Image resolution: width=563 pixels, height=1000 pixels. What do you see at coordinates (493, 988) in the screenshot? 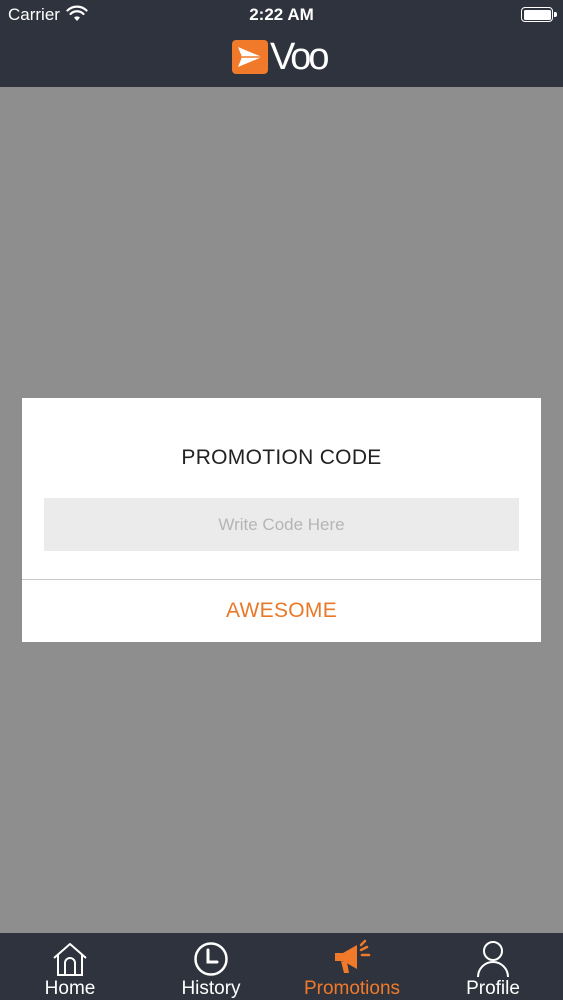
I see `tab-profile-label: Profile` at bounding box center [493, 988].